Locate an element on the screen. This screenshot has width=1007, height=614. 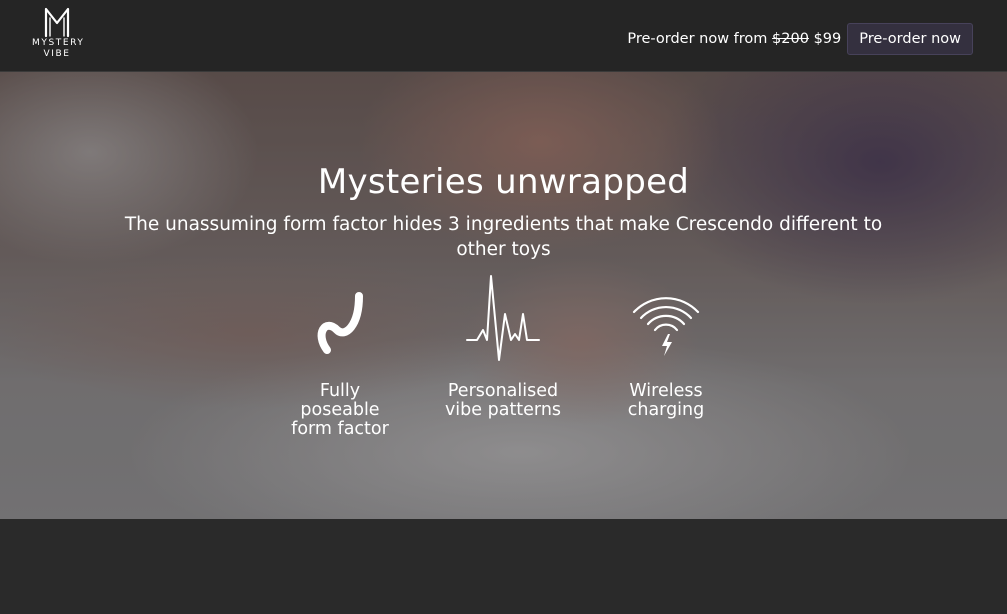
logo-word-line1: MYSTERY is located at coordinates (58, 43).